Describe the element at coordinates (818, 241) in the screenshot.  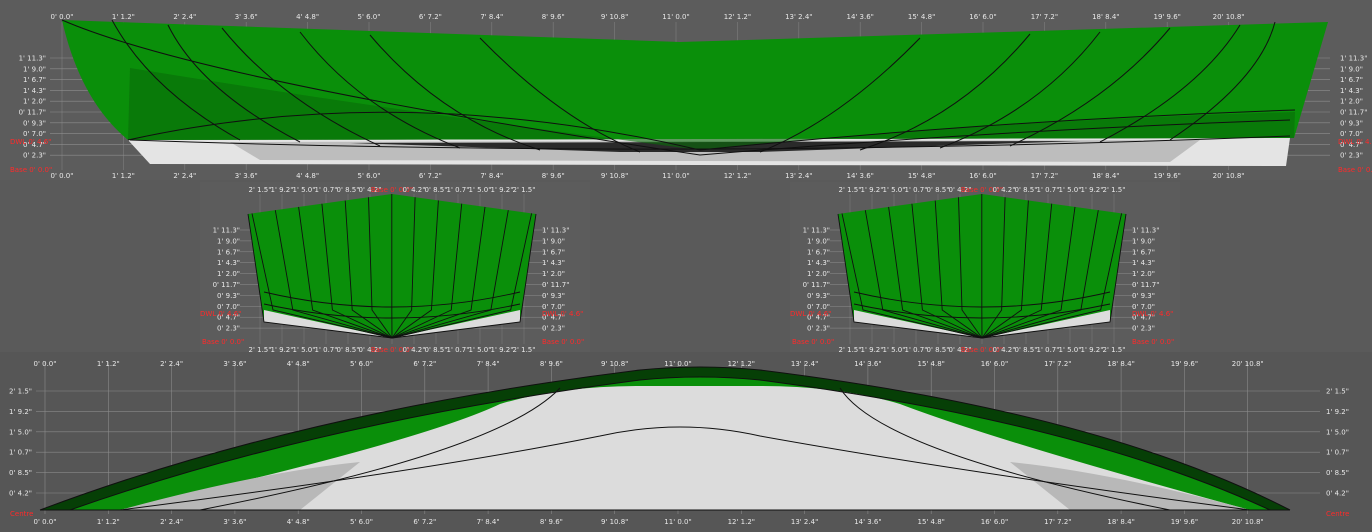
I see `section-right-y-tick-left: 1' 9.0"` at that location.